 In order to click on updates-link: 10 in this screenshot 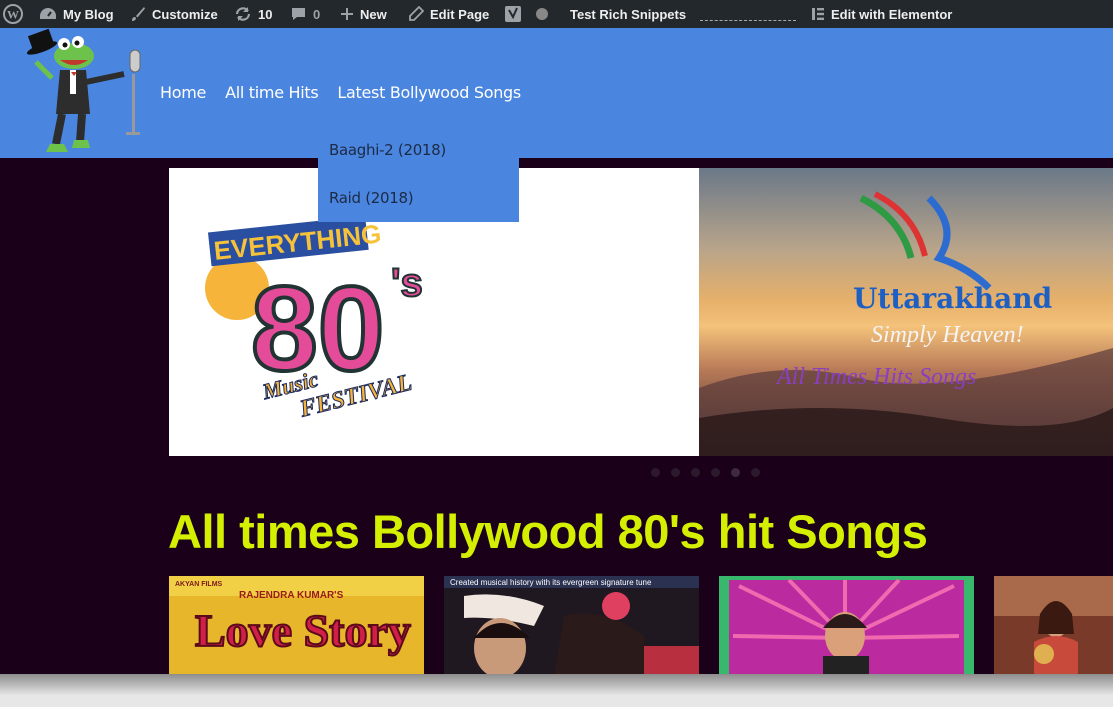, I will do `click(253, 14)`.